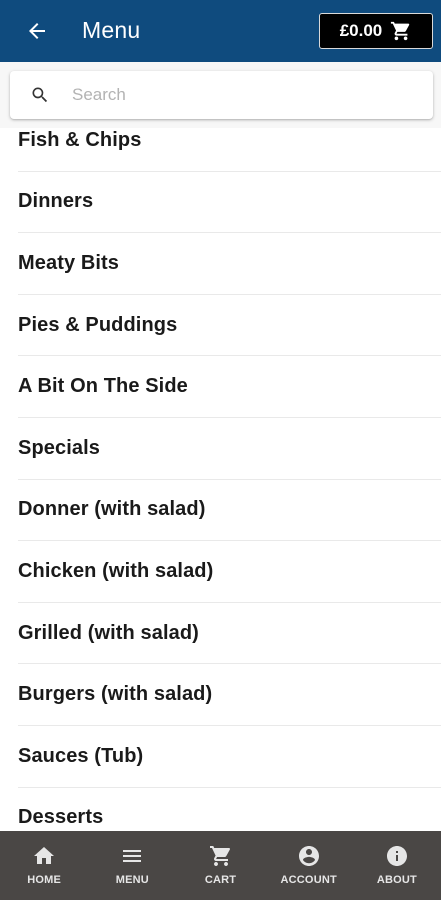  I want to click on category-item-chicken: Chicken (with salad), so click(229, 572).